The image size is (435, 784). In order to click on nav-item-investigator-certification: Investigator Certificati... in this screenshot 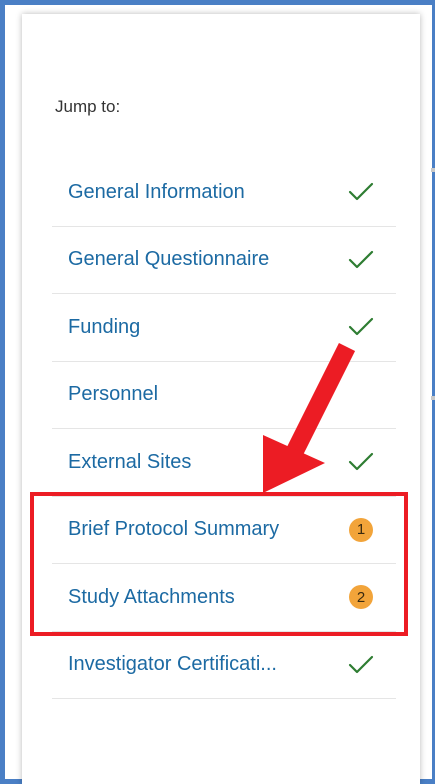, I will do `click(224, 665)`.